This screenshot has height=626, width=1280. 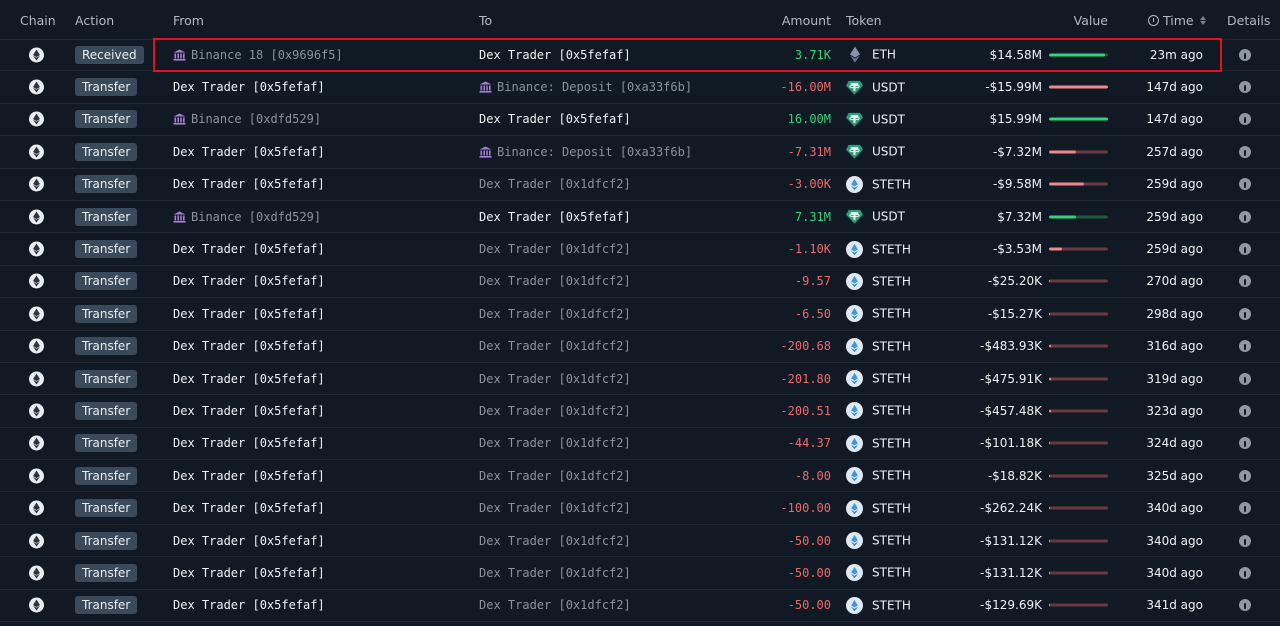 I want to click on action-badge: Received, so click(x=109, y=54).